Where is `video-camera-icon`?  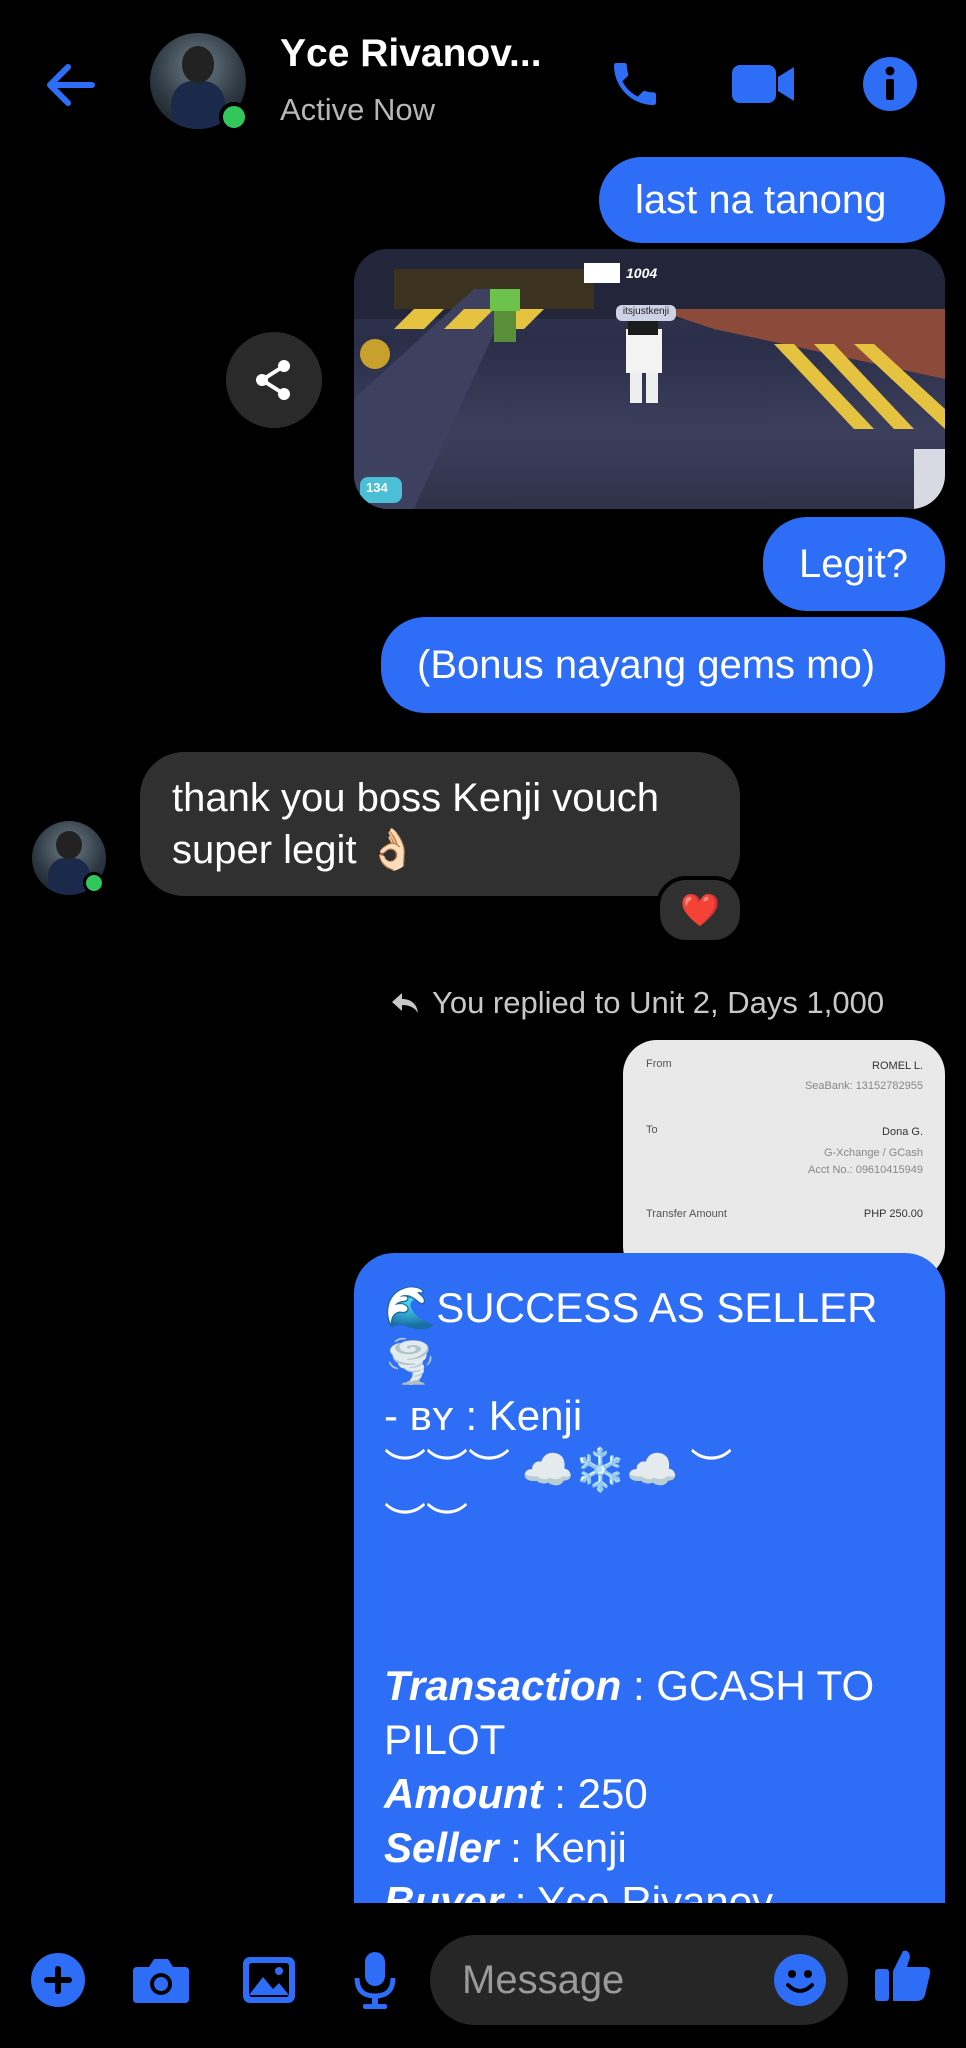
video-camera-icon is located at coordinates (763, 84).